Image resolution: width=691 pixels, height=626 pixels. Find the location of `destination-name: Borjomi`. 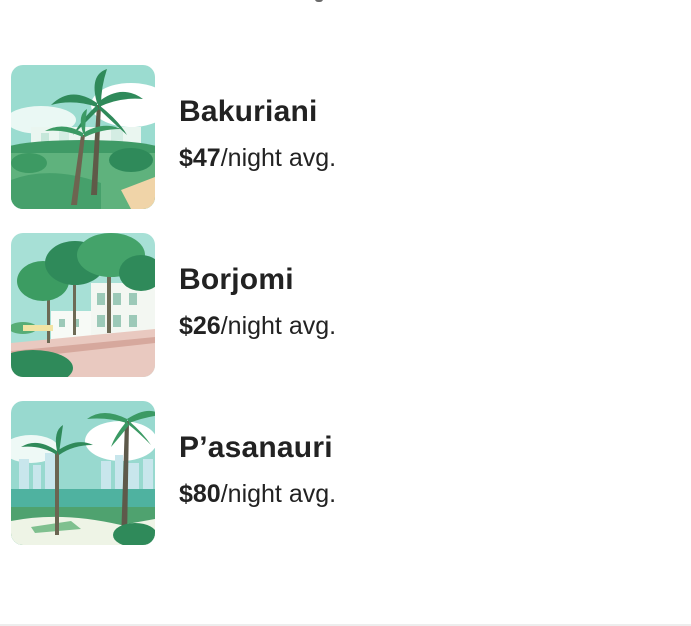

destination-name: Borjomi is located at coordinates (236, 279).